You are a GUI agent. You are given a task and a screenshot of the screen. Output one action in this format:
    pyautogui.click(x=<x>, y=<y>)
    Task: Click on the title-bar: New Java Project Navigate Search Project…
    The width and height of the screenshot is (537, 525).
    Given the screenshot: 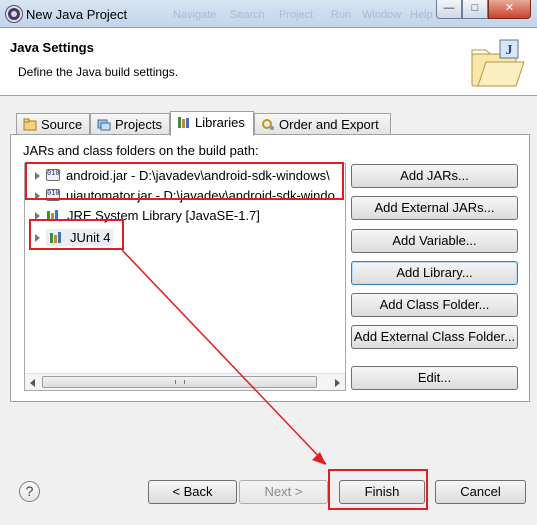 What is the action you would take?
    pyautogui.click(x=268, y=14)
    